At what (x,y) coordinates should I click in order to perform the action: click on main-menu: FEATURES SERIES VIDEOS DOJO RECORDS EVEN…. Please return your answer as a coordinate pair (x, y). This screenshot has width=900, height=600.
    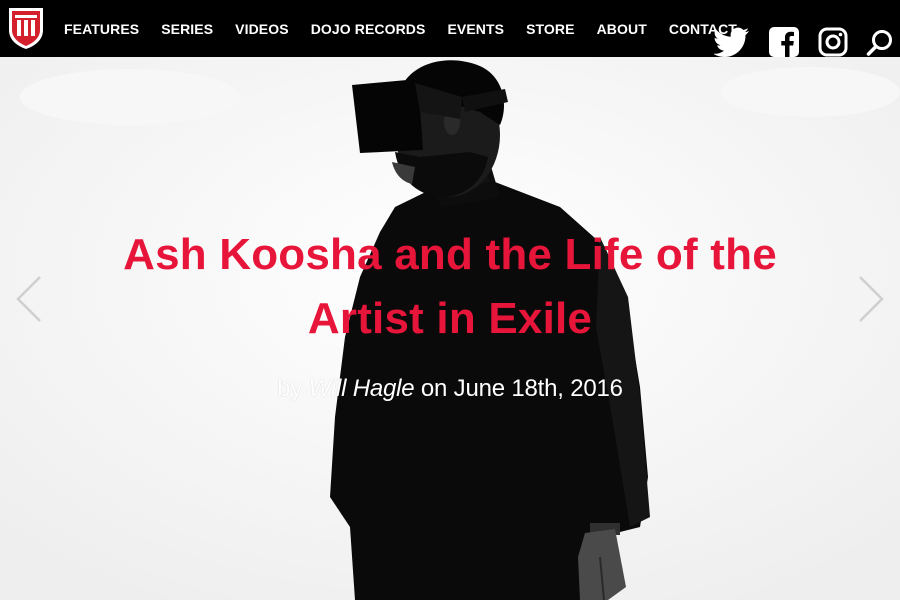
    Looking at the image, I should click on (411, 28).